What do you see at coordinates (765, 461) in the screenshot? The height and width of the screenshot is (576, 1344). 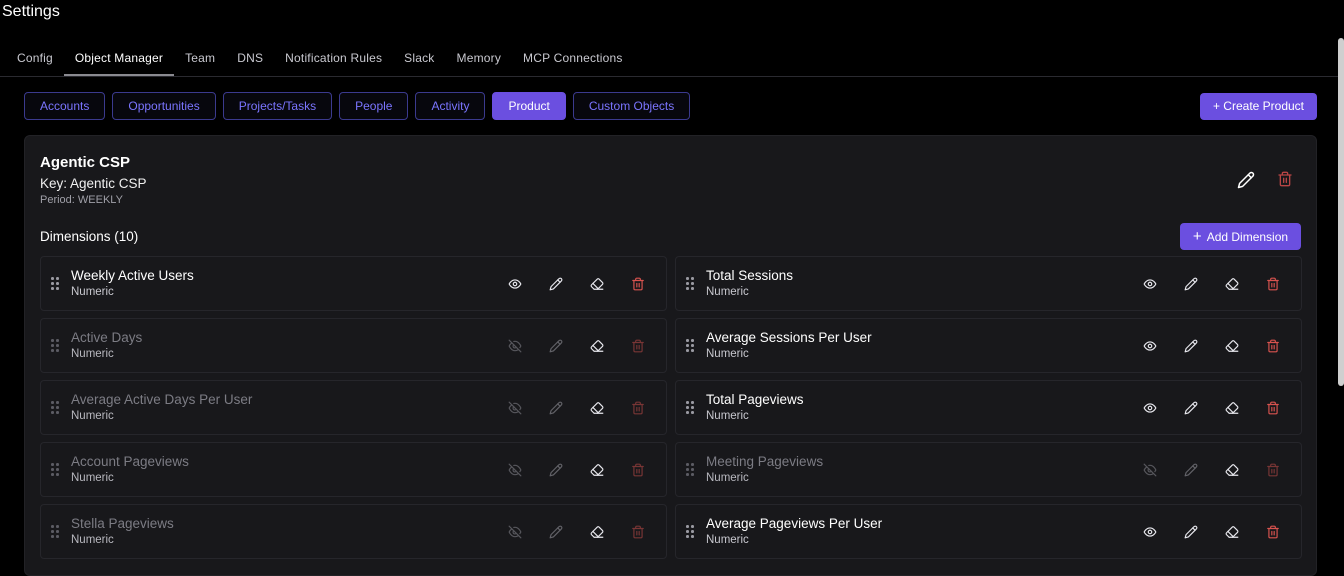 I see `dimension-name: Meeting Pageviews` at bounding box center [765, 461].